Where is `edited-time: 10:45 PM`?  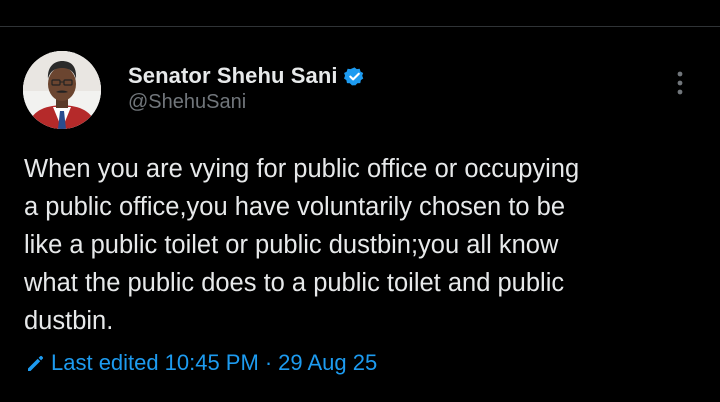
edited-time: 10:45 PM is located at coordinates (211, 362).